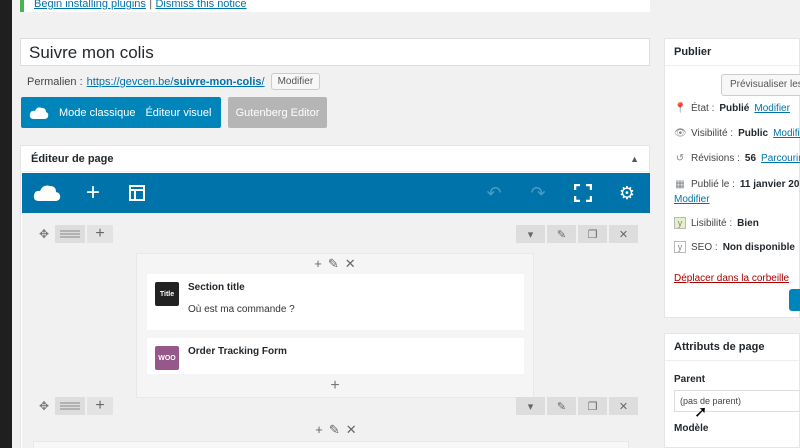 The height and width of the screenshot is (448, 800). I want to click on collapse-arrow-icon: ▲, so click(634, 159).